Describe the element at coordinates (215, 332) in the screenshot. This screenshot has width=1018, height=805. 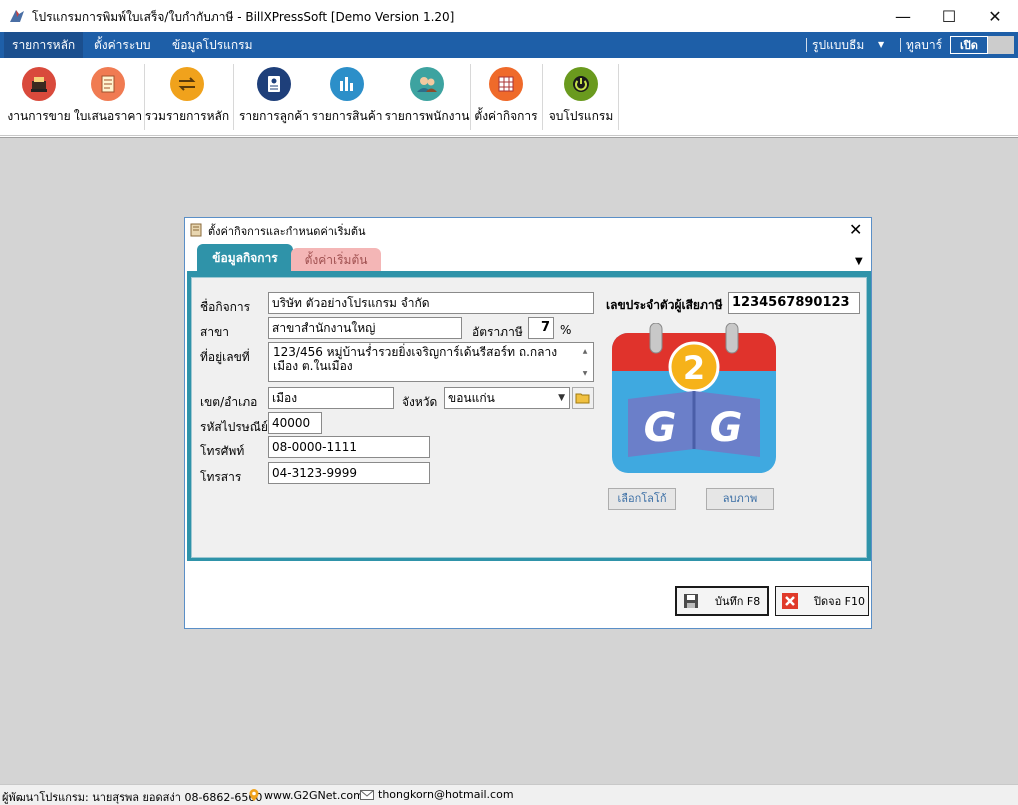
I see `branch-label: สาขา` at that location.